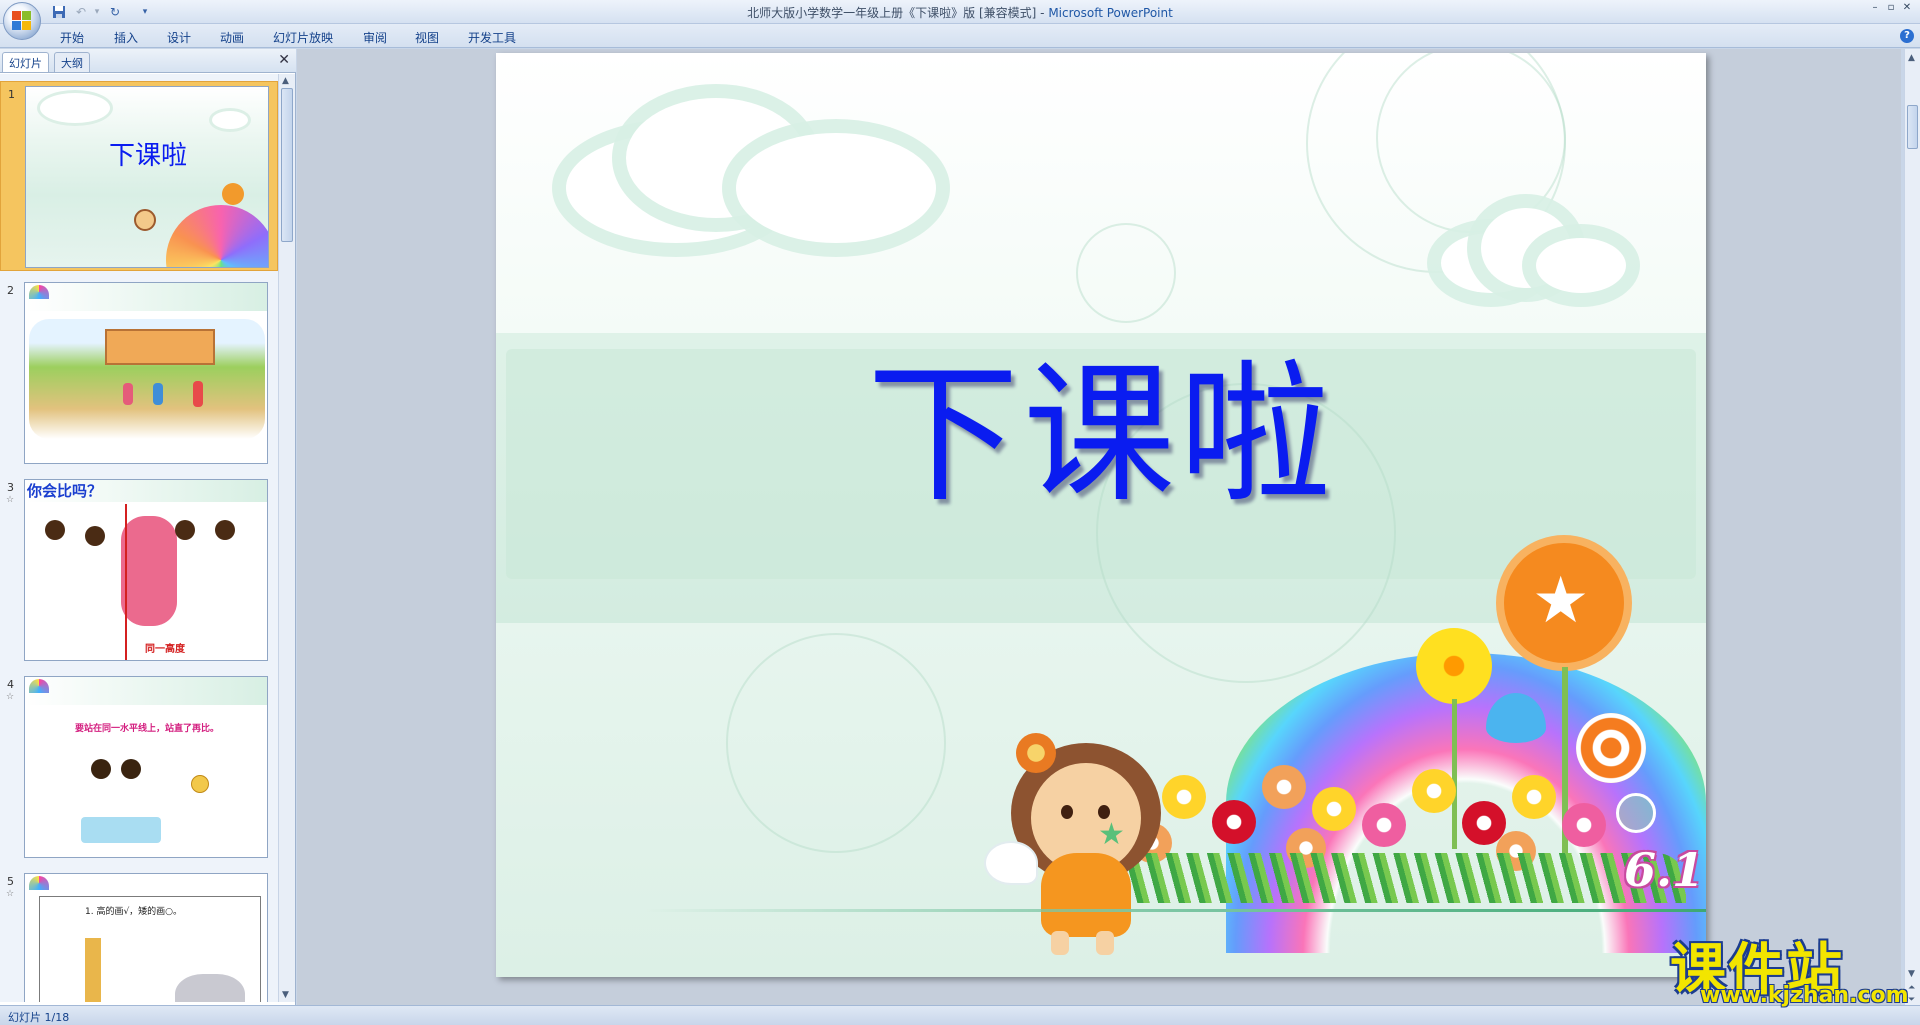  What do you see at coordinates (427, 37) in the screenshot?
I see `tab-view: 视图` at bounding box center [427, 37].